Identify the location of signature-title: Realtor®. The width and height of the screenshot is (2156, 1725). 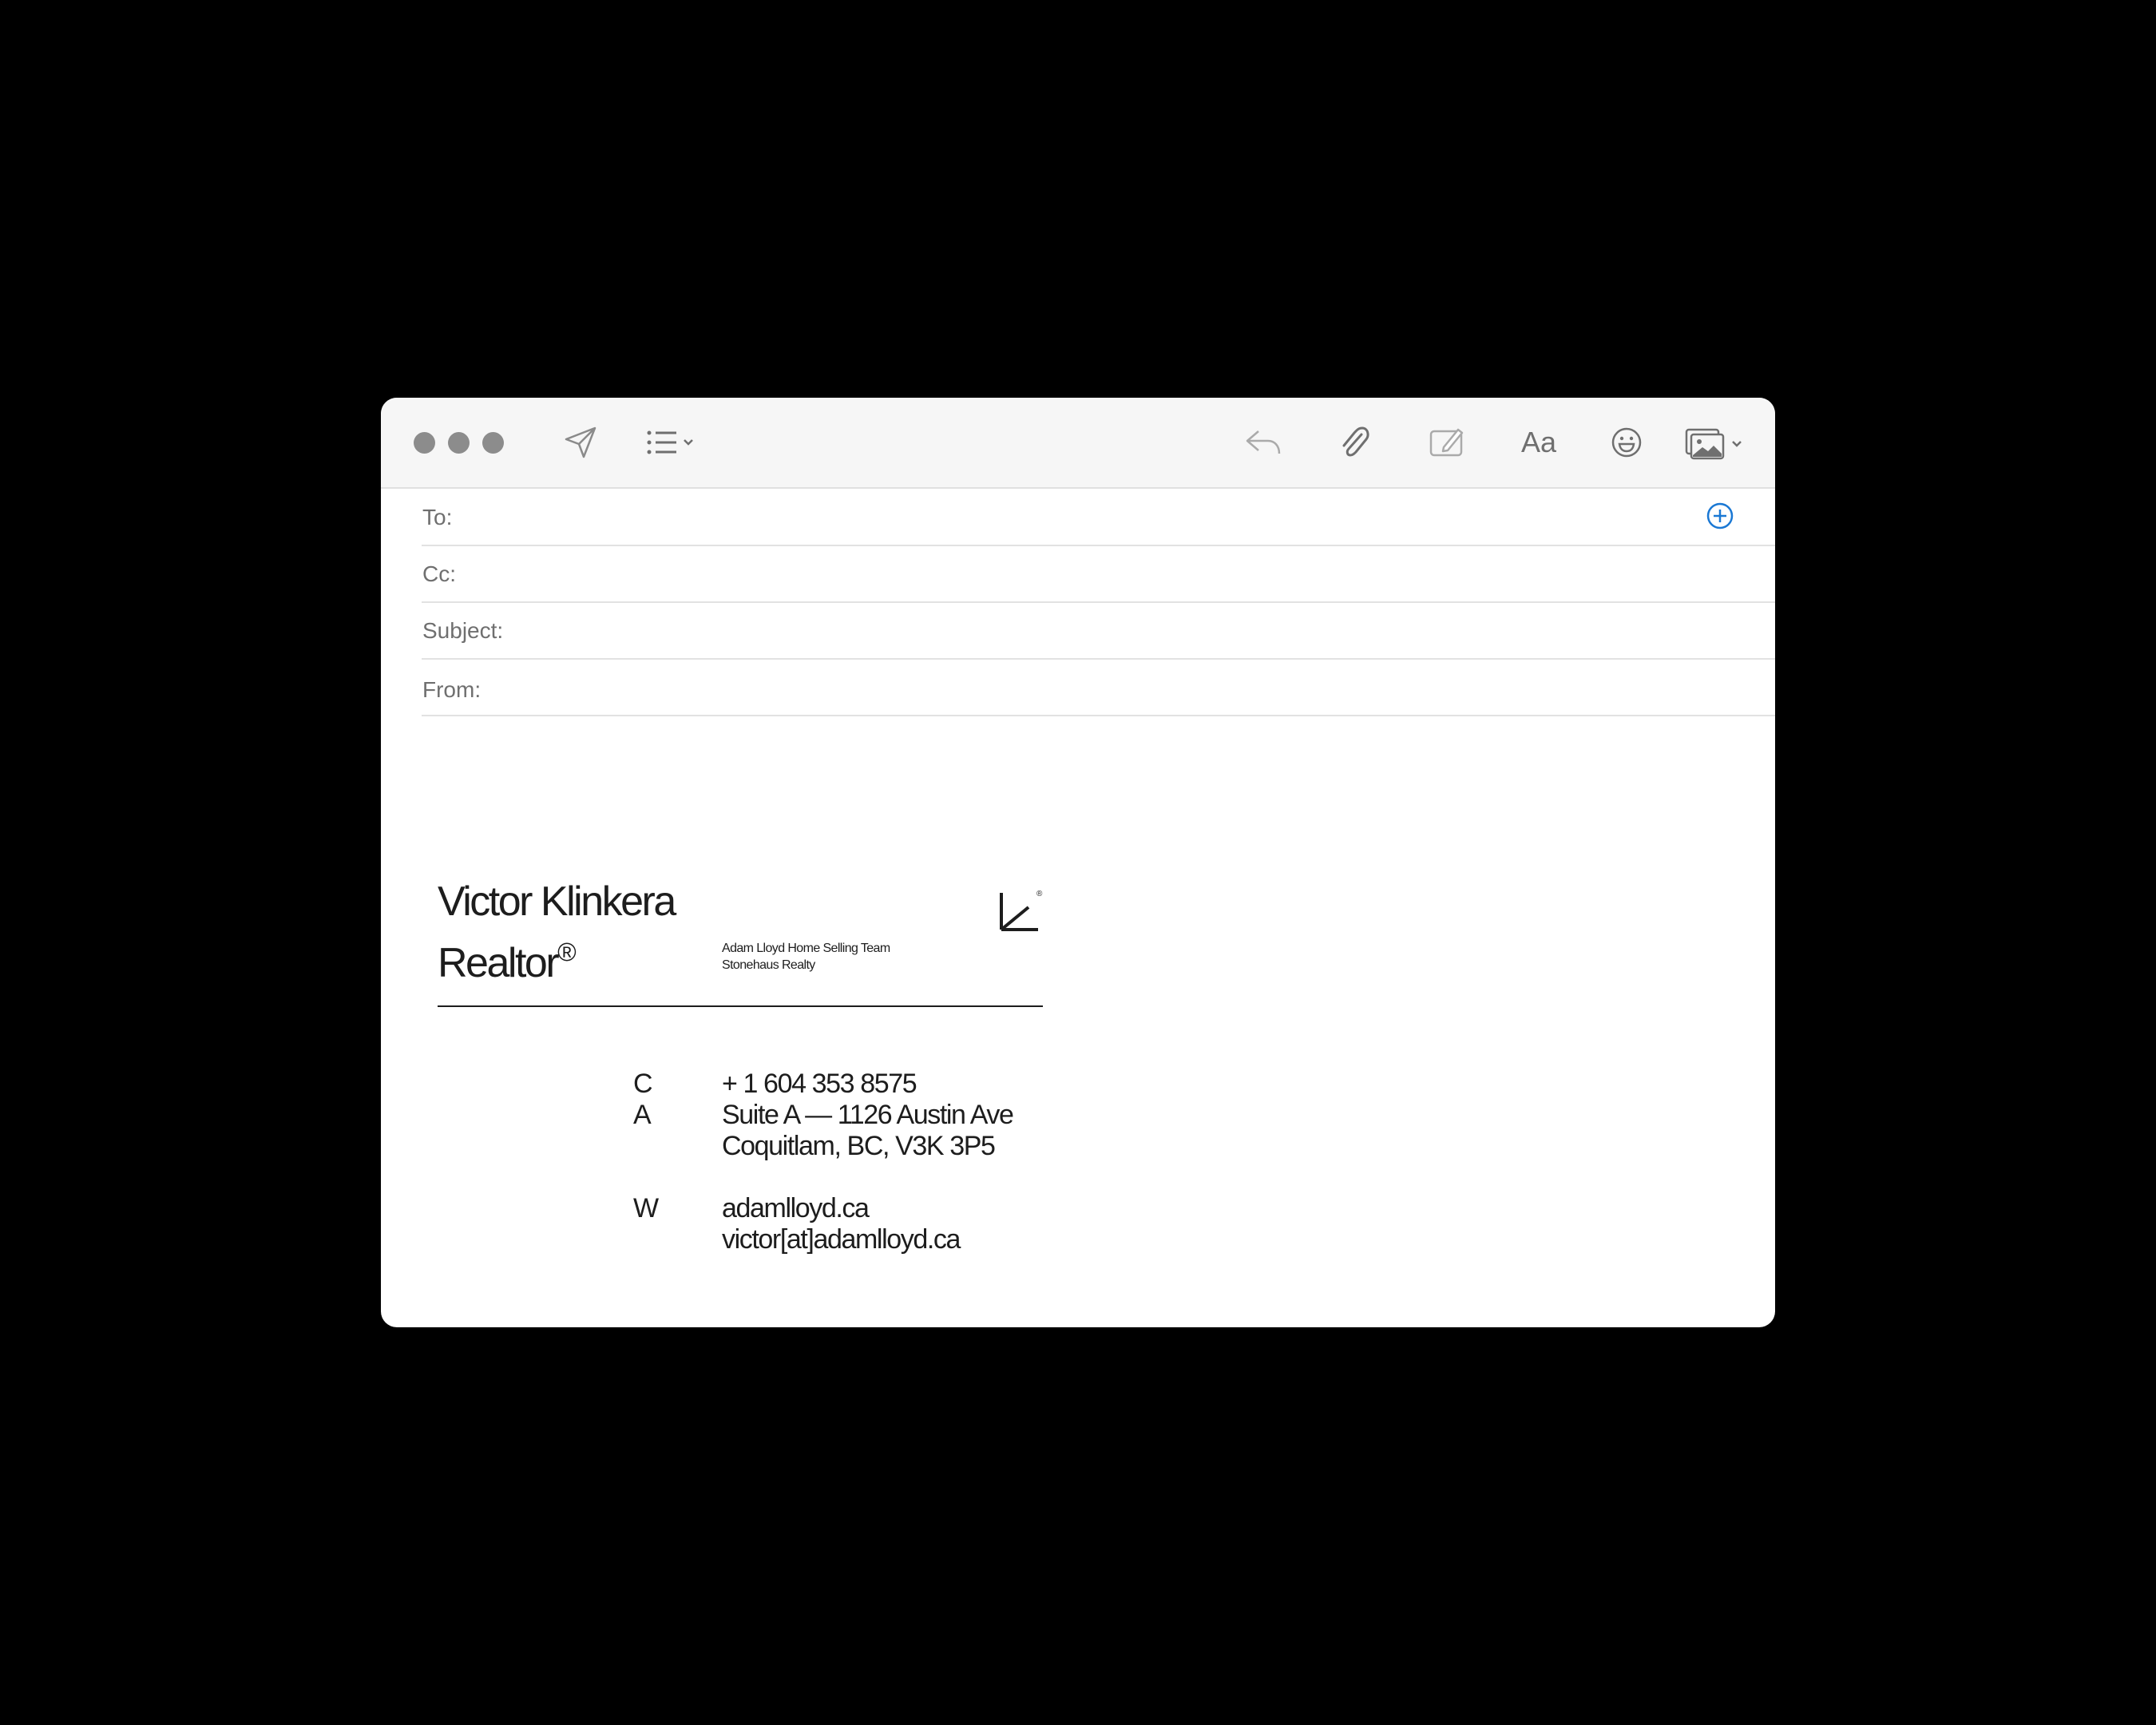
(507, 958).